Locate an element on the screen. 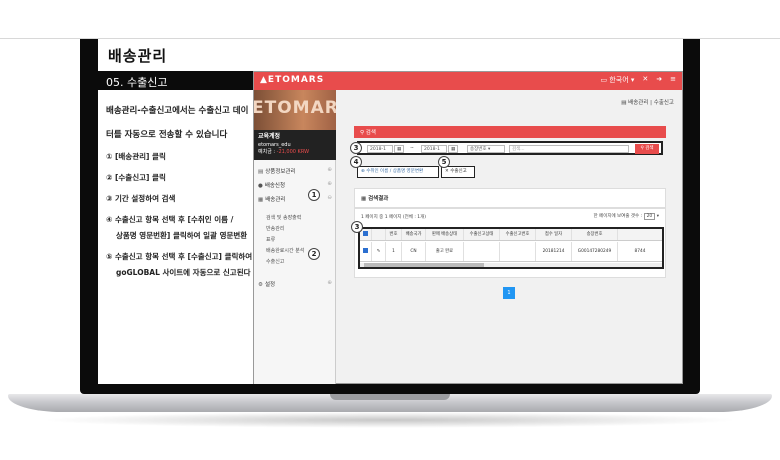 The image size is (780, 460). step-marker-3b: 3 is located at coordinates (357, 227).